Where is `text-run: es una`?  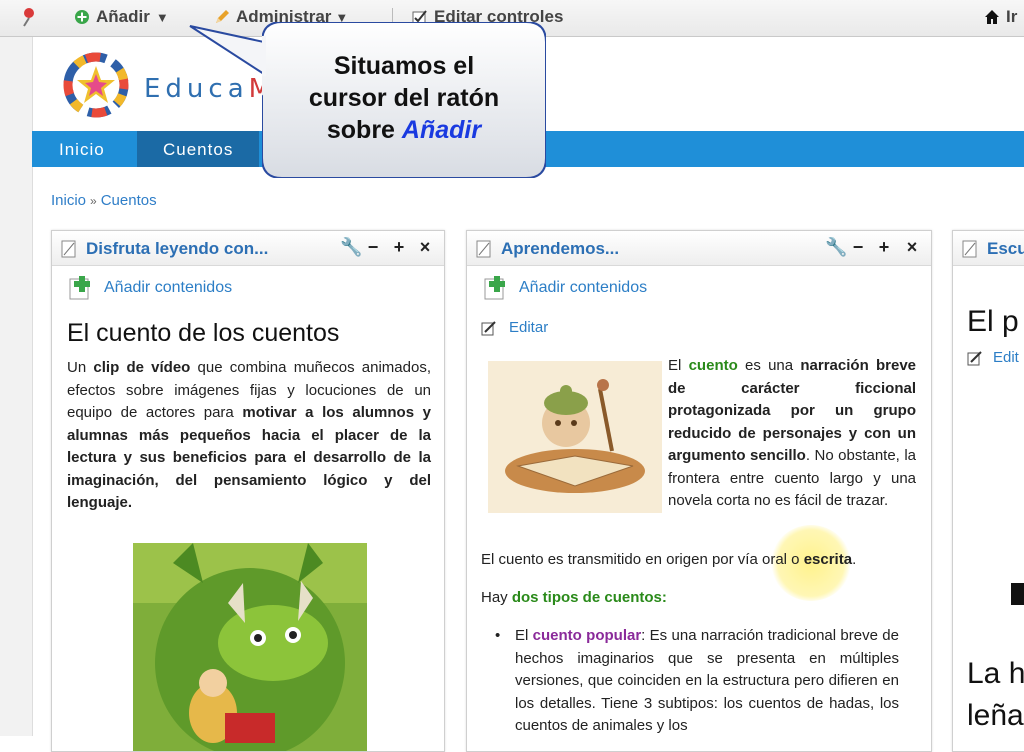
text-run: es una is located at coordinates (769, 365).